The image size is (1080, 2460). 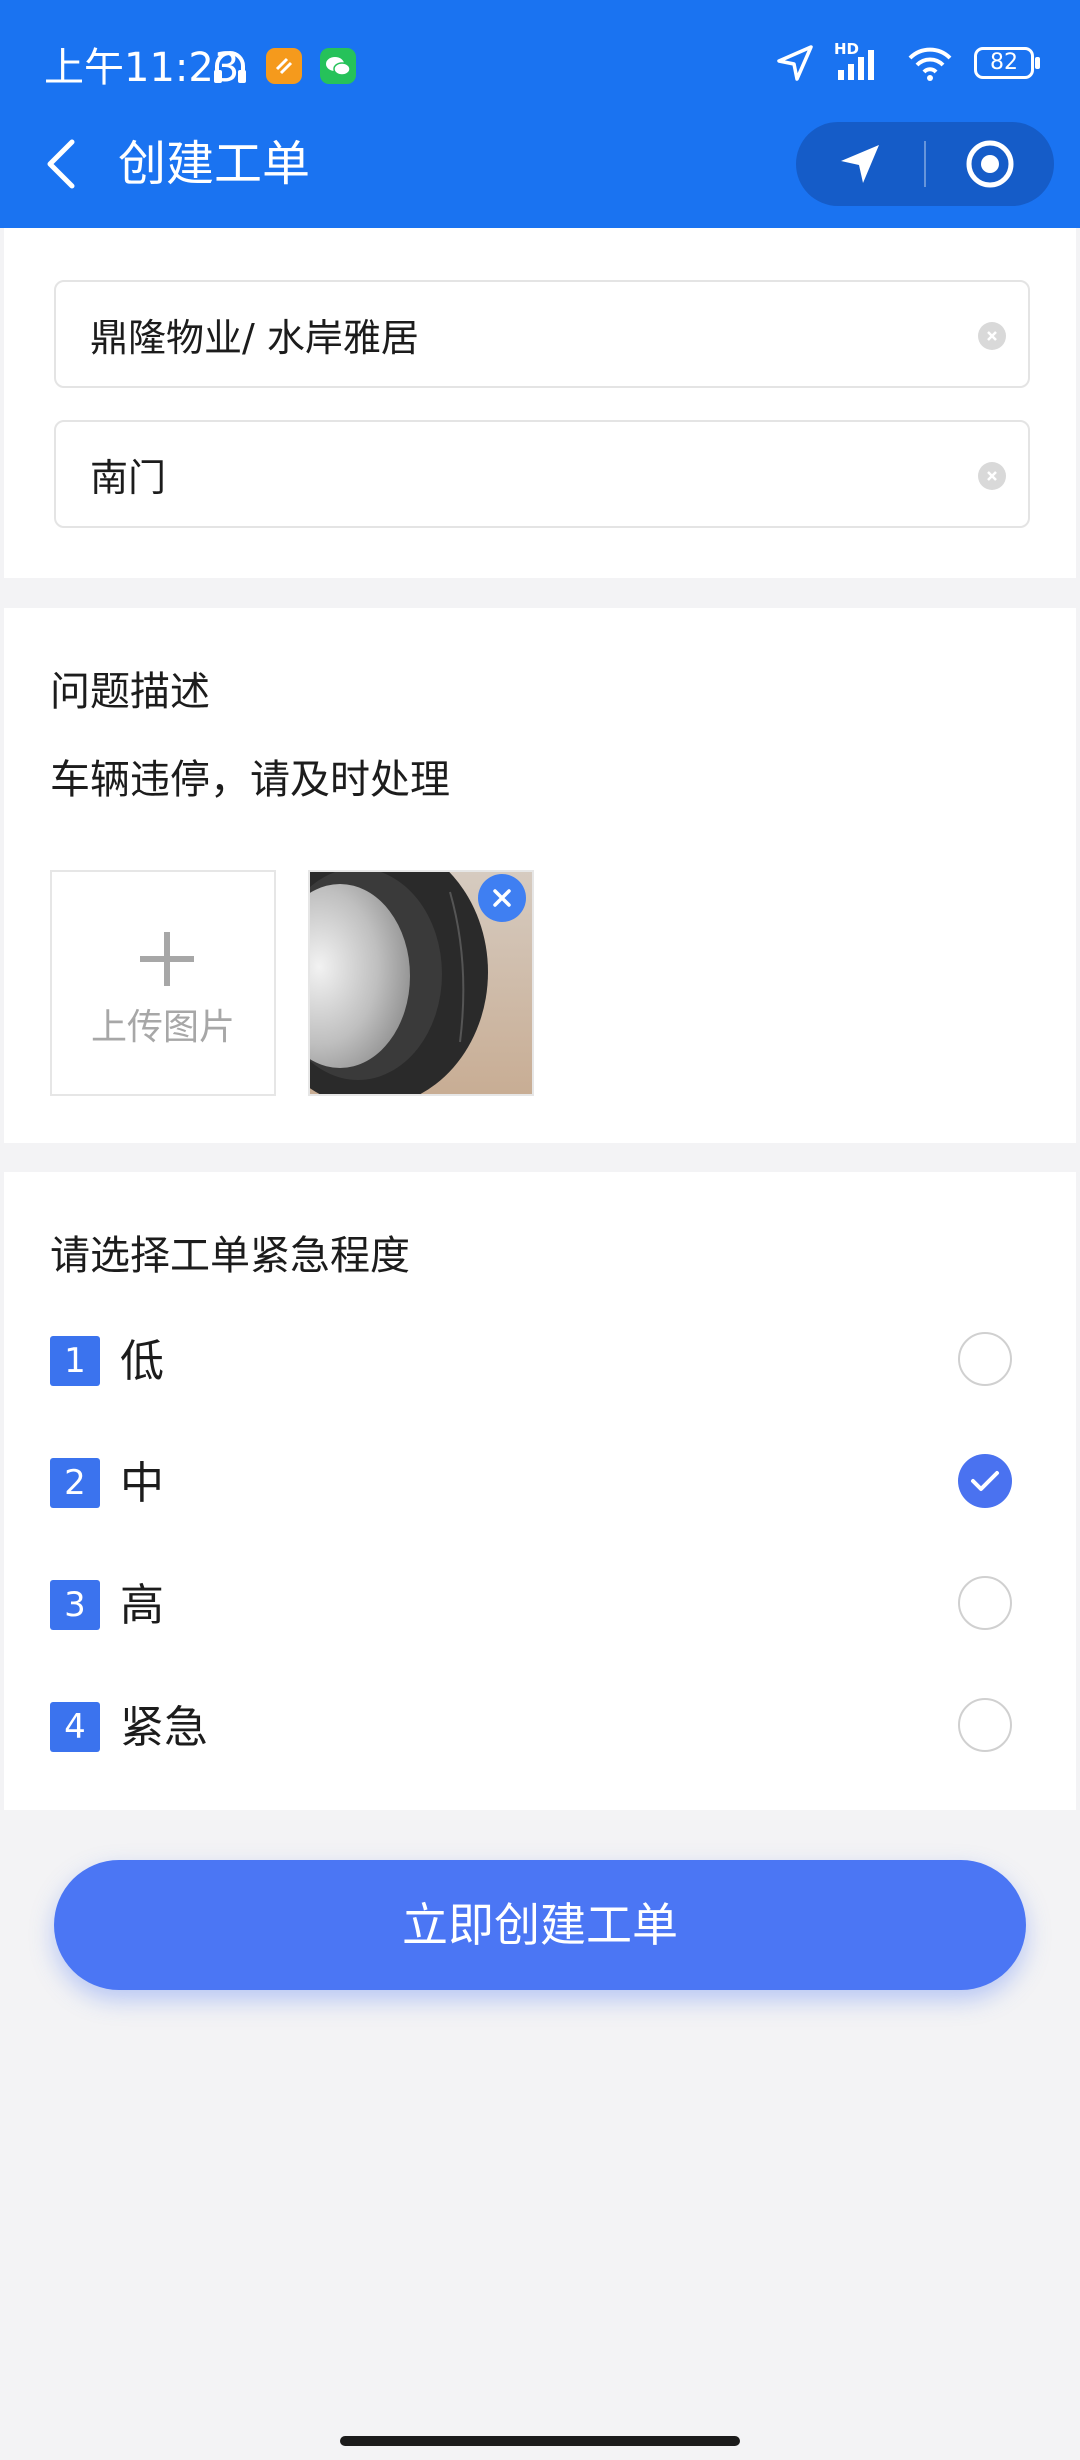 What do you see at coordinates (542, 474) in the screenshot?
I see `spot-field: 南门` at bounding box center [542, 474].